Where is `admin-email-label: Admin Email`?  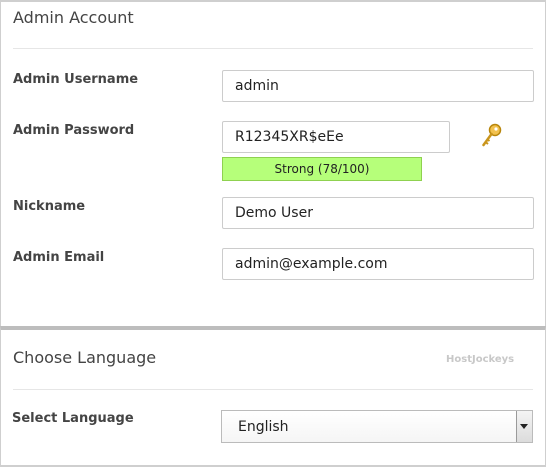 admin-email-label: Admin Email is located at coordinates (59, 257).